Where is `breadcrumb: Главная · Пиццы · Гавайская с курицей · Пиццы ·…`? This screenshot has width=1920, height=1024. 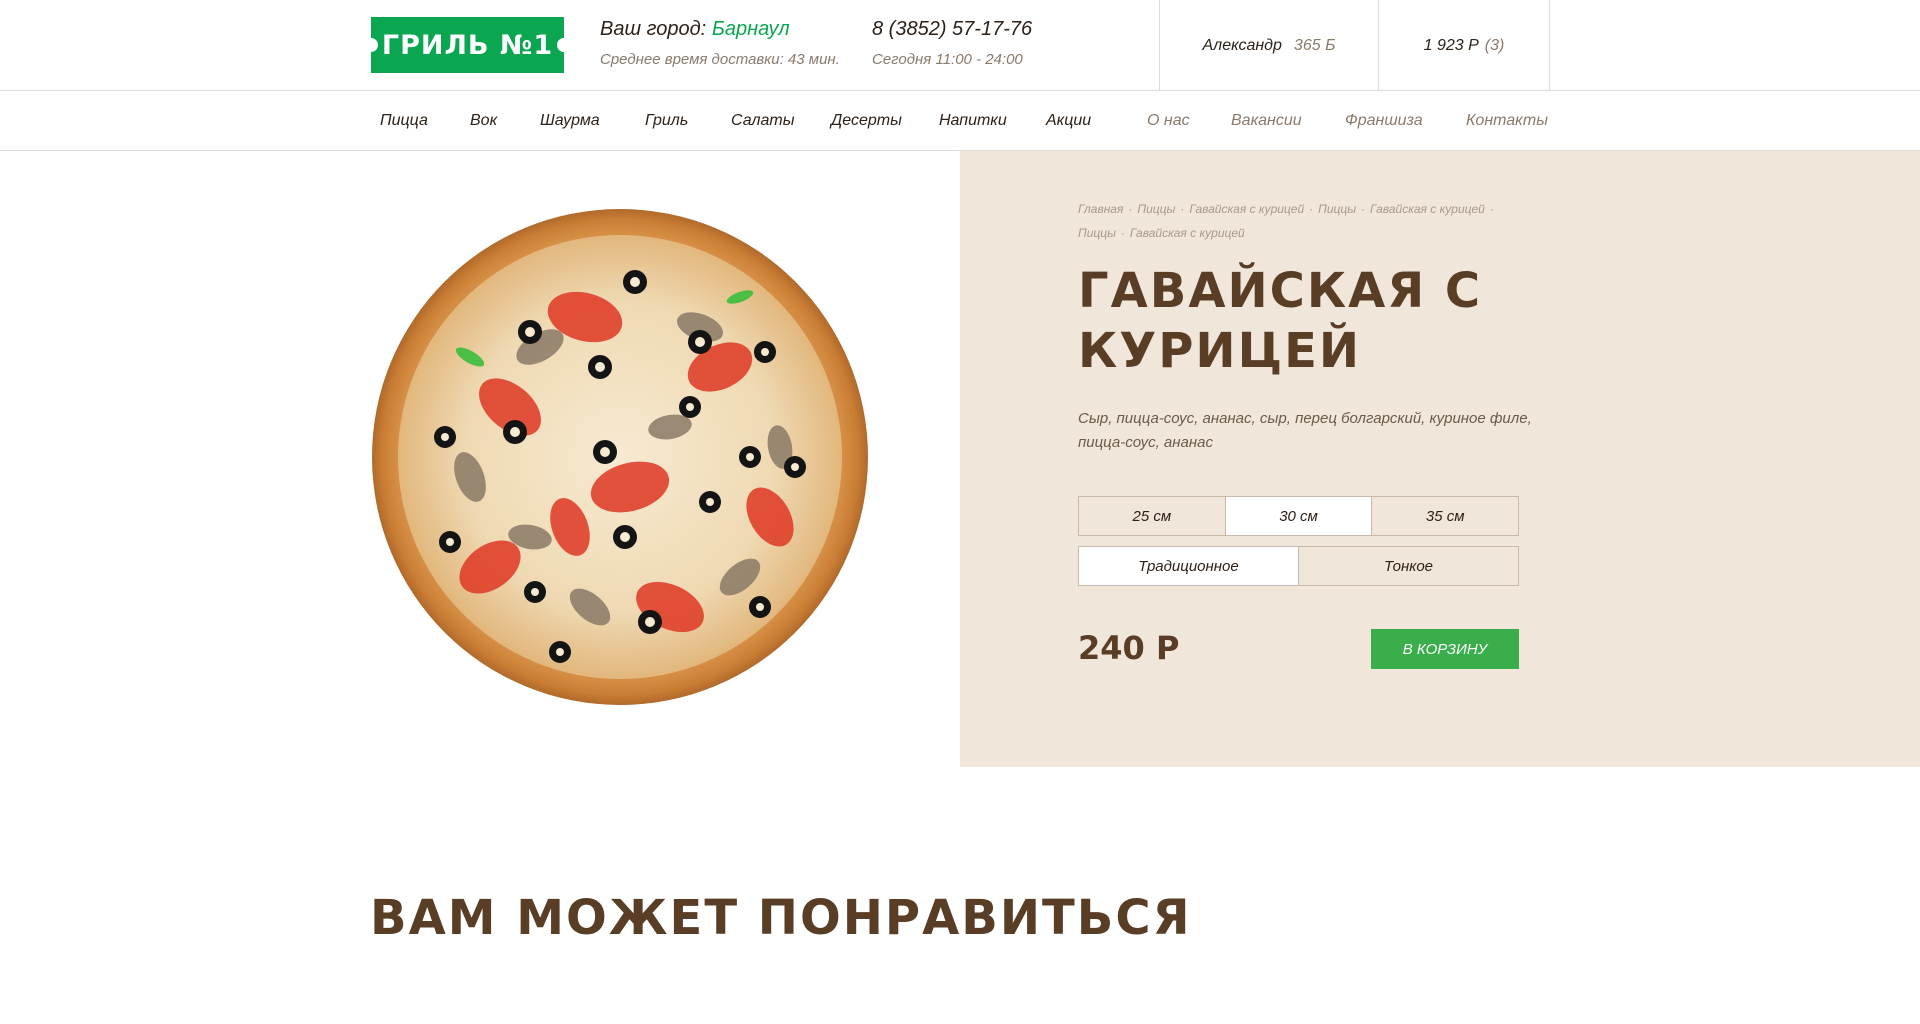
breadcrumb: Главная · Пиццы · Гавайская с курицей · Пиццы ·… is located at coordinates (1308, 221).